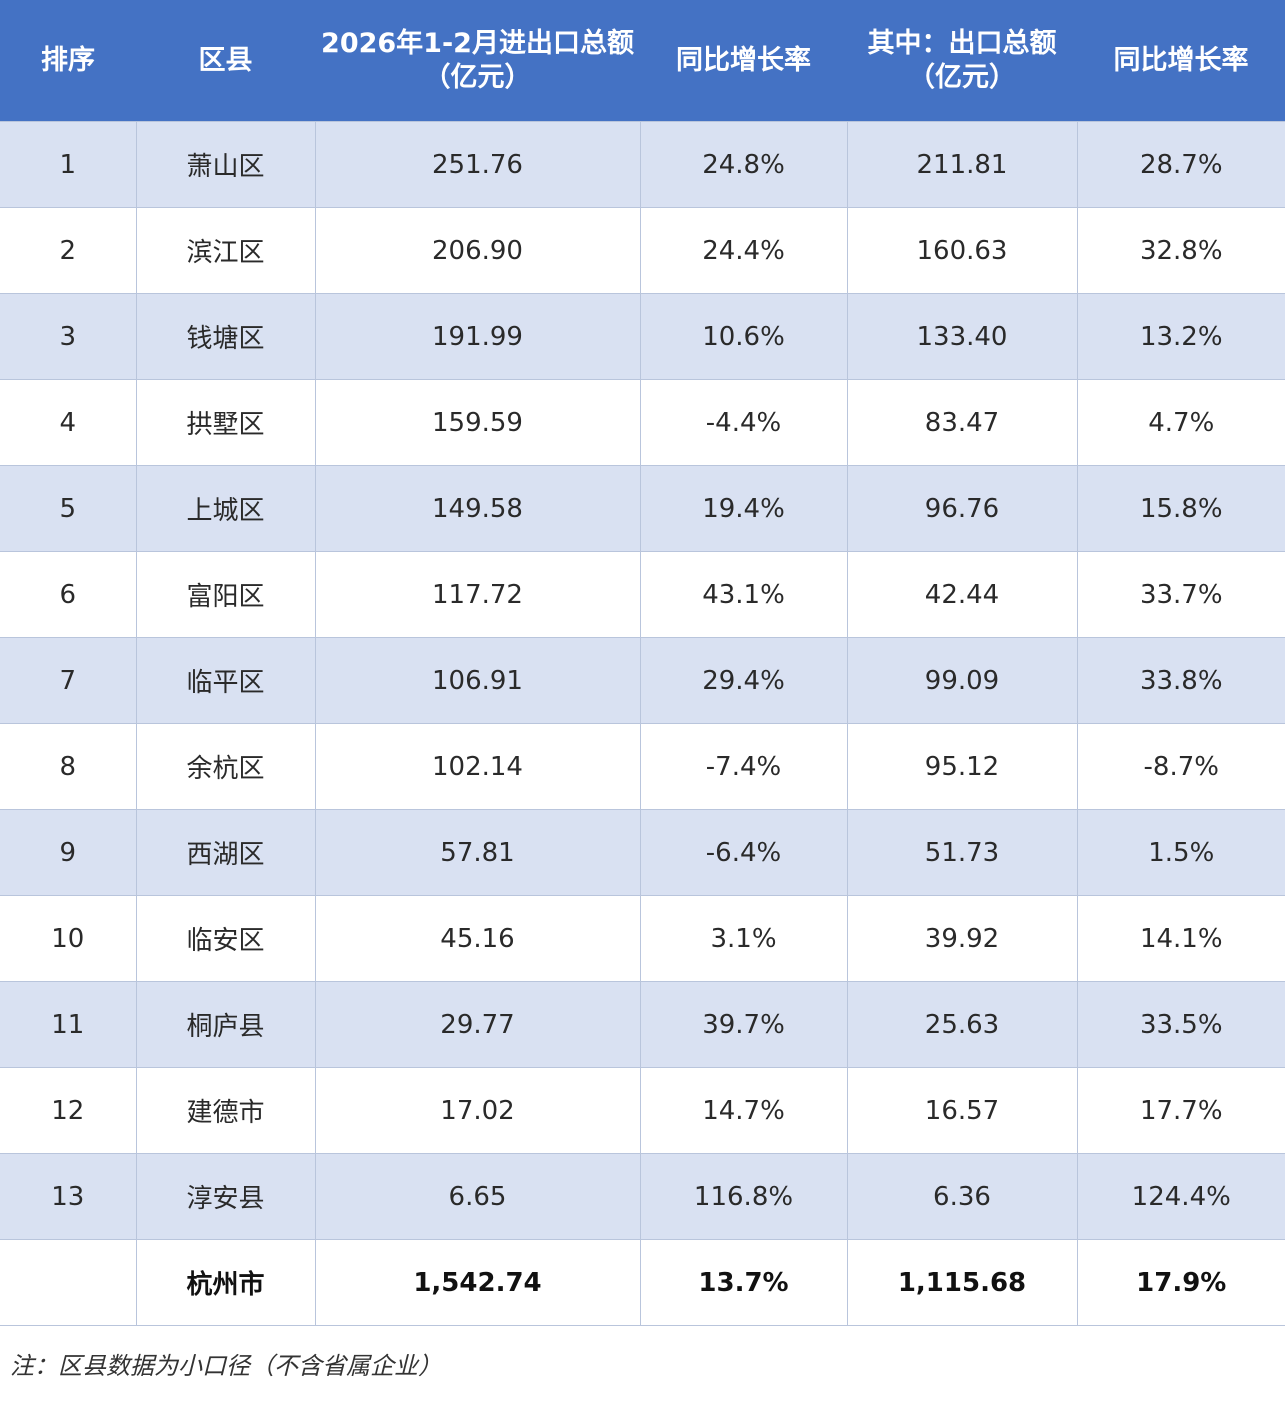 The width and height of the screenshot is (1285, 1401). Describe the element at coordinates (477, 852) in the screenshot. I see `cell-total: 57.81` at that location.